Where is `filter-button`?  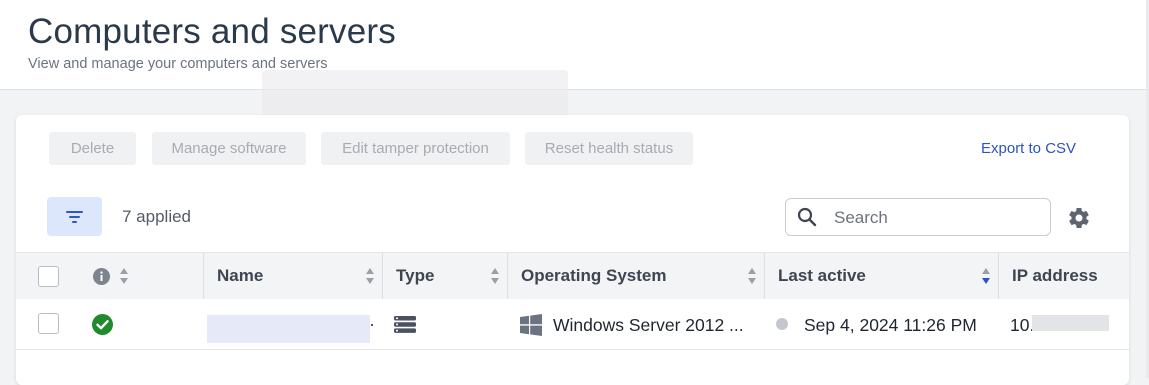
filter-button is located at coordinates (74, 216).